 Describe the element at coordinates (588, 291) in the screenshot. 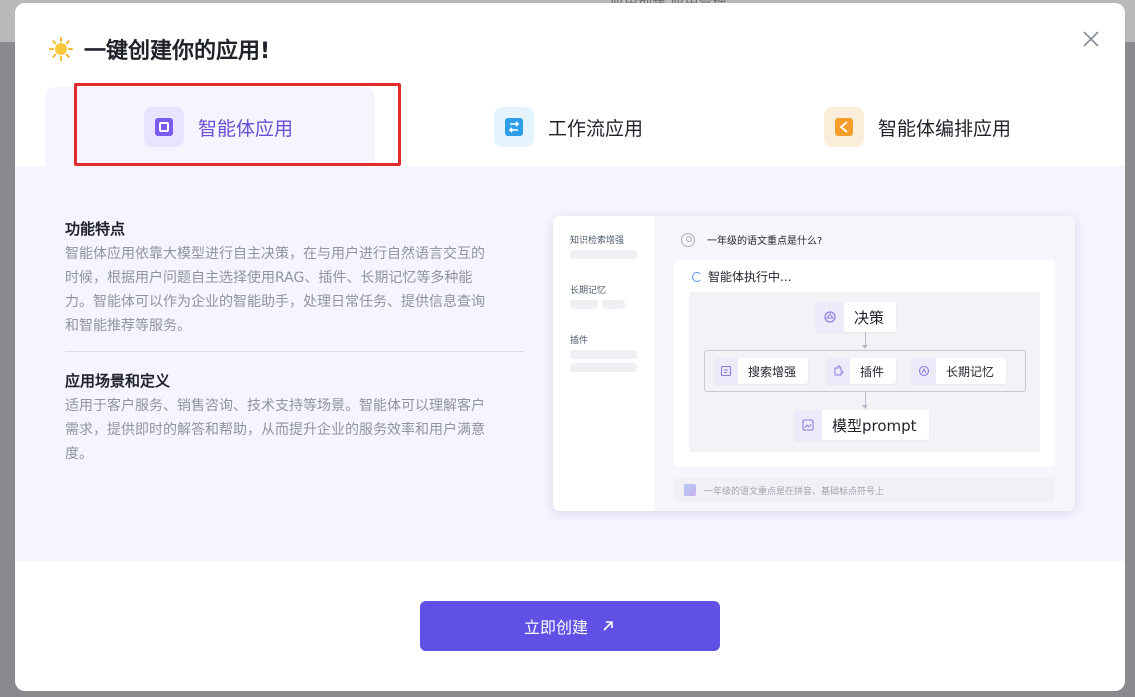

I see `preview-sidebar-label: 长期记忆` at that location.